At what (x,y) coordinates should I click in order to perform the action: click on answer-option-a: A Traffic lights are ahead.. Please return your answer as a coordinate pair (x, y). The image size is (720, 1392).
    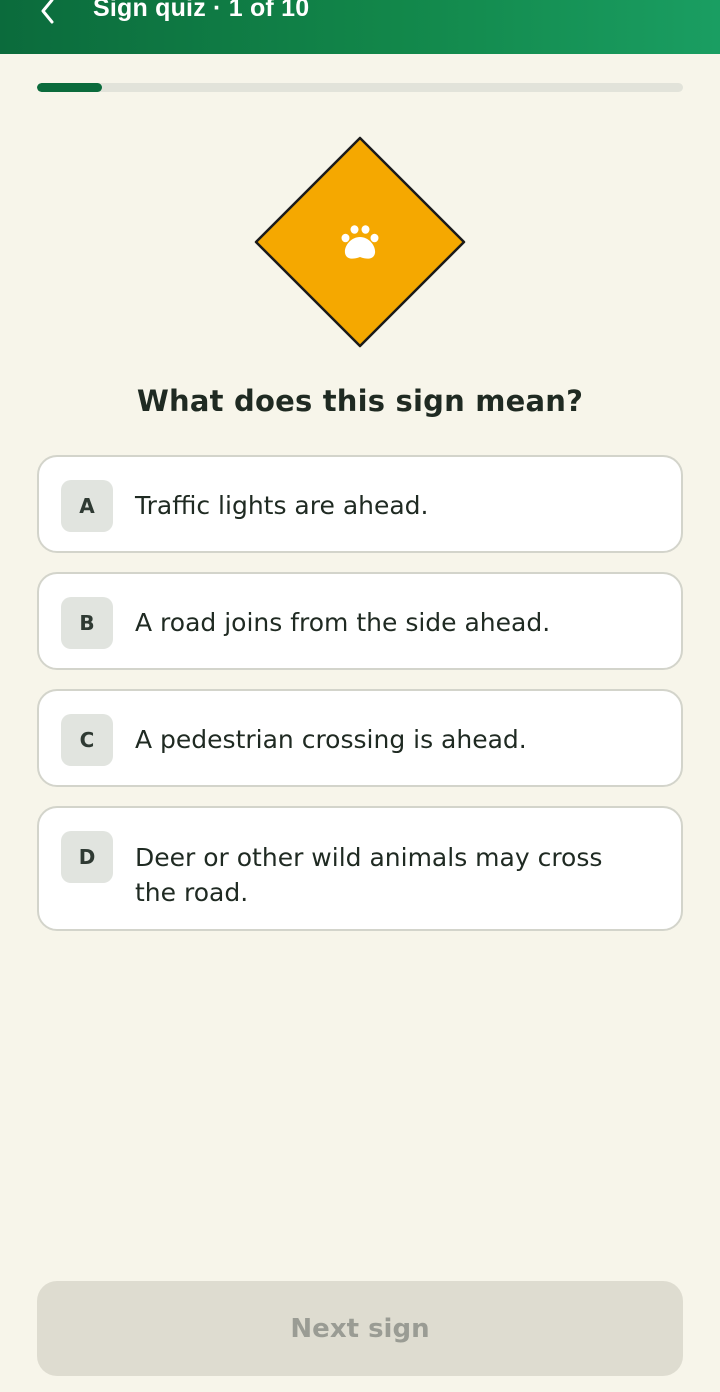
    Looking at the image, I should click on (360, 504).